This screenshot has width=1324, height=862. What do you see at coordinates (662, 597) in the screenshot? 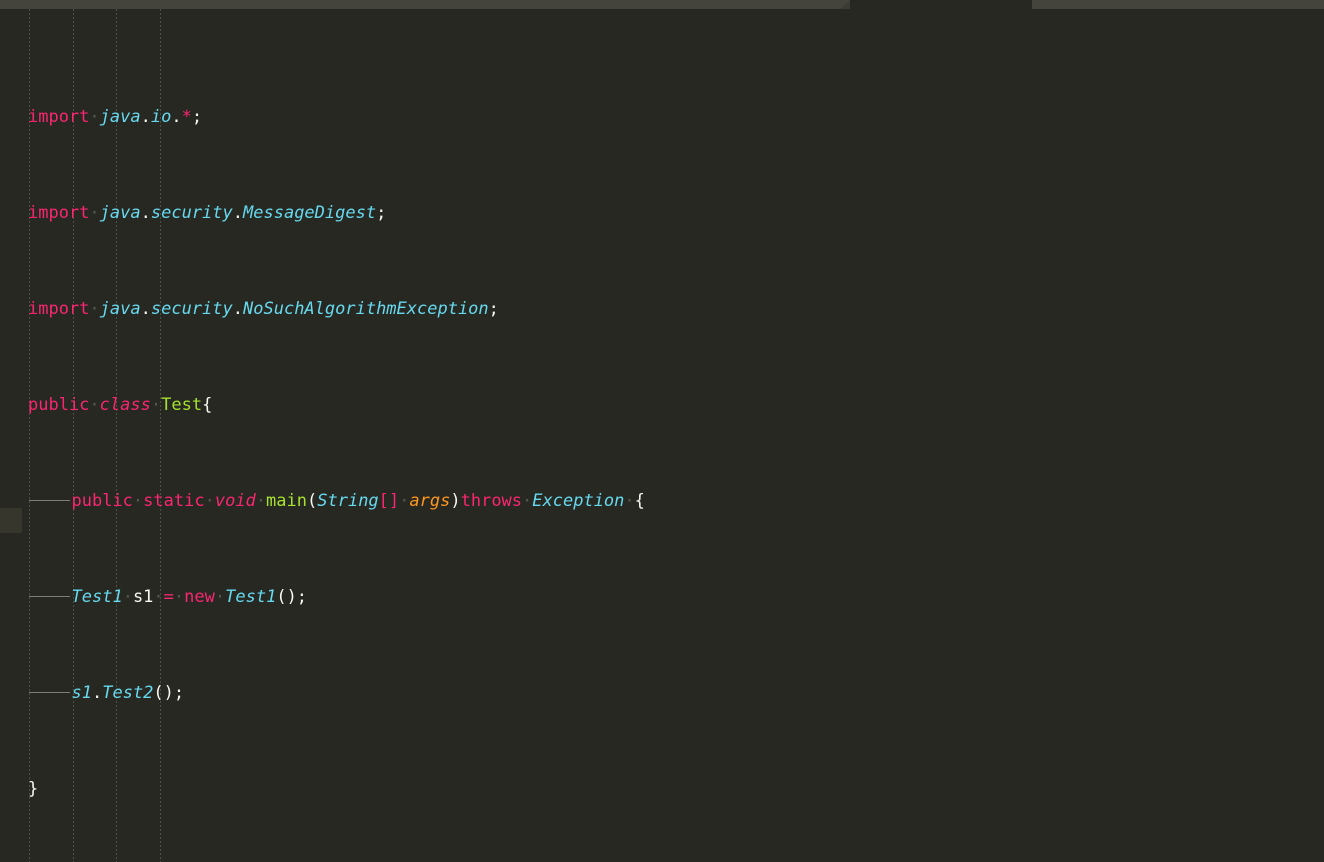
I see `code-line-6: Test1s1=newTest1();` at bounding box center [662, 597].